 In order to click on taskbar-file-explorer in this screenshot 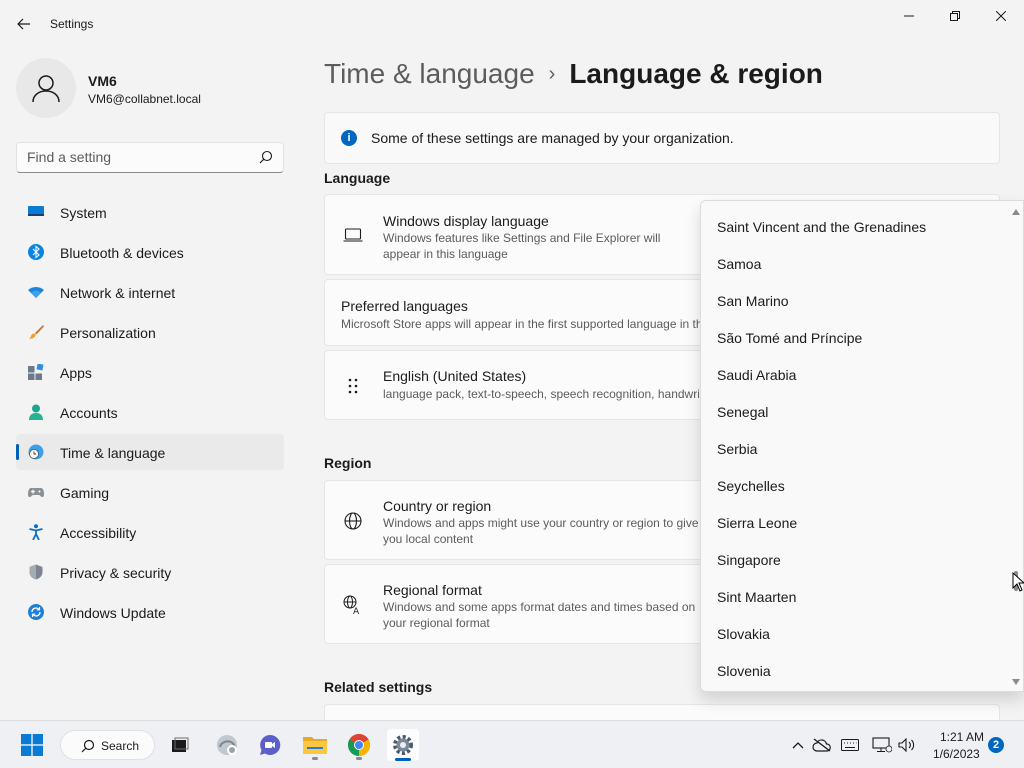, I will do `click(315, 745)`.